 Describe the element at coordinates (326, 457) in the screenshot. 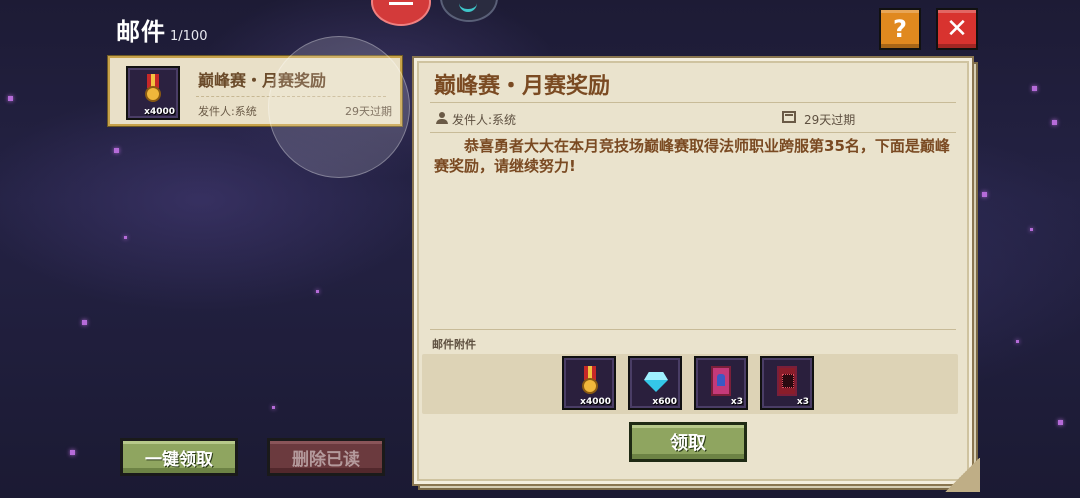

I see `delete-read-button: 删除已读` at that location.